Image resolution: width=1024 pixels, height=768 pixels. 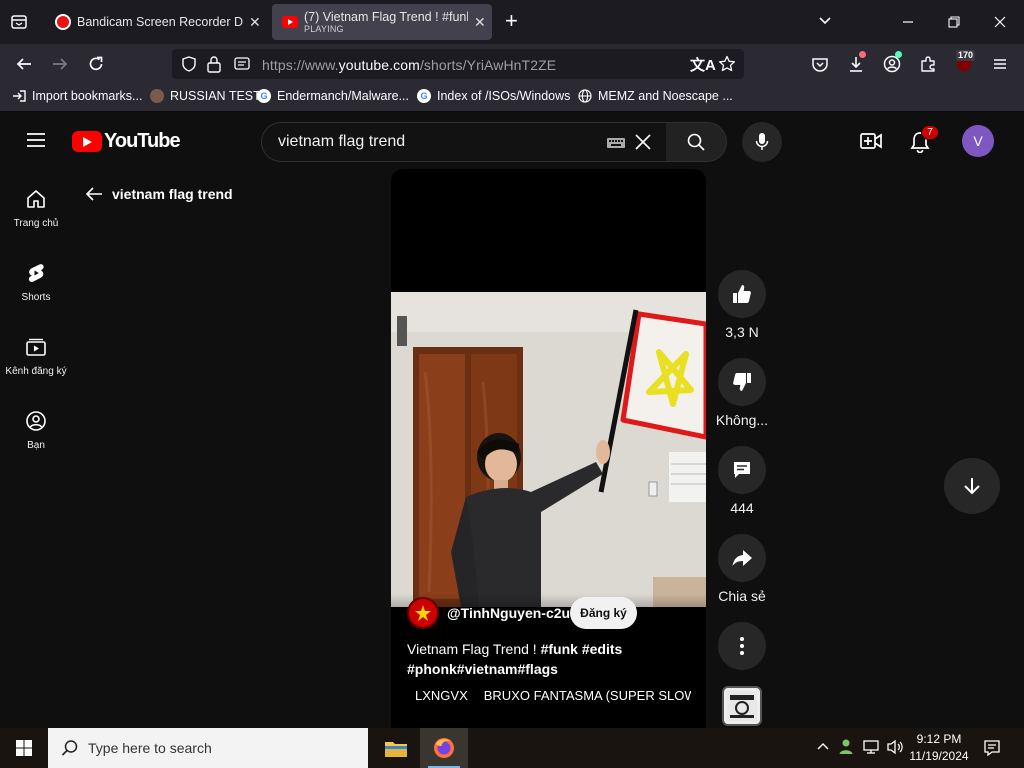 What do you see at coordinates (928, 64) in the screenshot?
I see `extensions-puzzle-icon` at bounding box center [928, 64].